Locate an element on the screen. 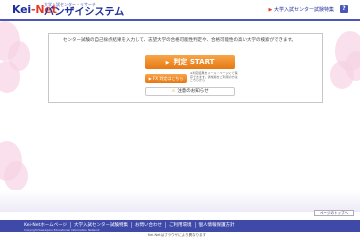 This screenshot has width=360, height=240. banzai-system-brand: 大学入試センター・リサーチ バンザイシステム is located at coordinates (84, 10).